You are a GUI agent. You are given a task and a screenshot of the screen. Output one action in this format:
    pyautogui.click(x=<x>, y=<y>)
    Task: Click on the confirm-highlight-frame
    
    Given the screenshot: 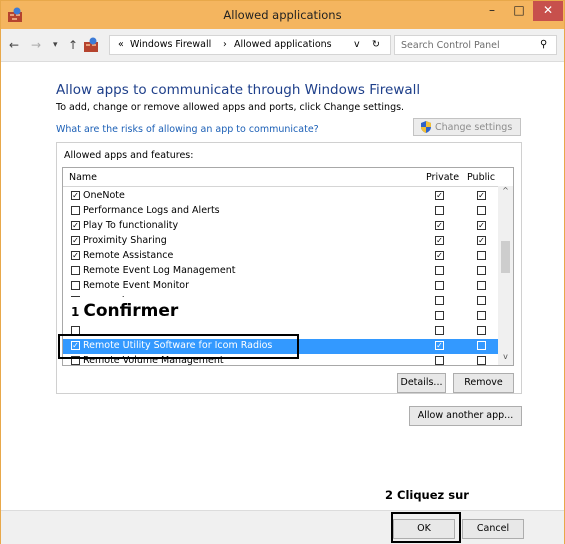 What is the action you would take?
    pyautogui.click(x=178, y=346)
    